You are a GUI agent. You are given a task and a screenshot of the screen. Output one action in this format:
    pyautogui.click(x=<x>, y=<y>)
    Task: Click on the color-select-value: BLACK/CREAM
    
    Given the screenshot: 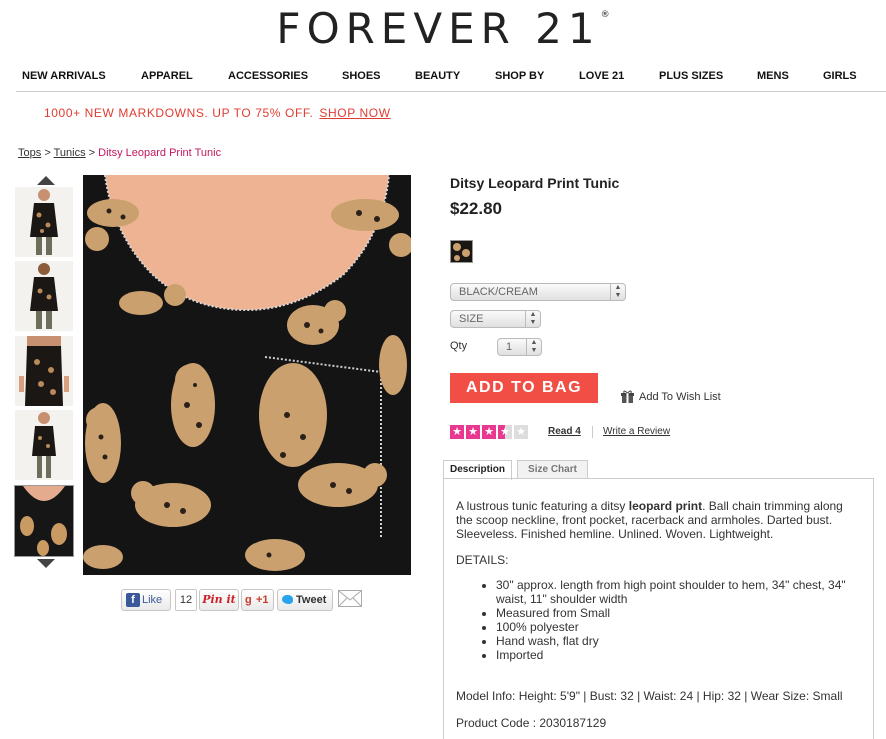 What is the action you would take?
    pyautogui.click(x=498, y=292)
    